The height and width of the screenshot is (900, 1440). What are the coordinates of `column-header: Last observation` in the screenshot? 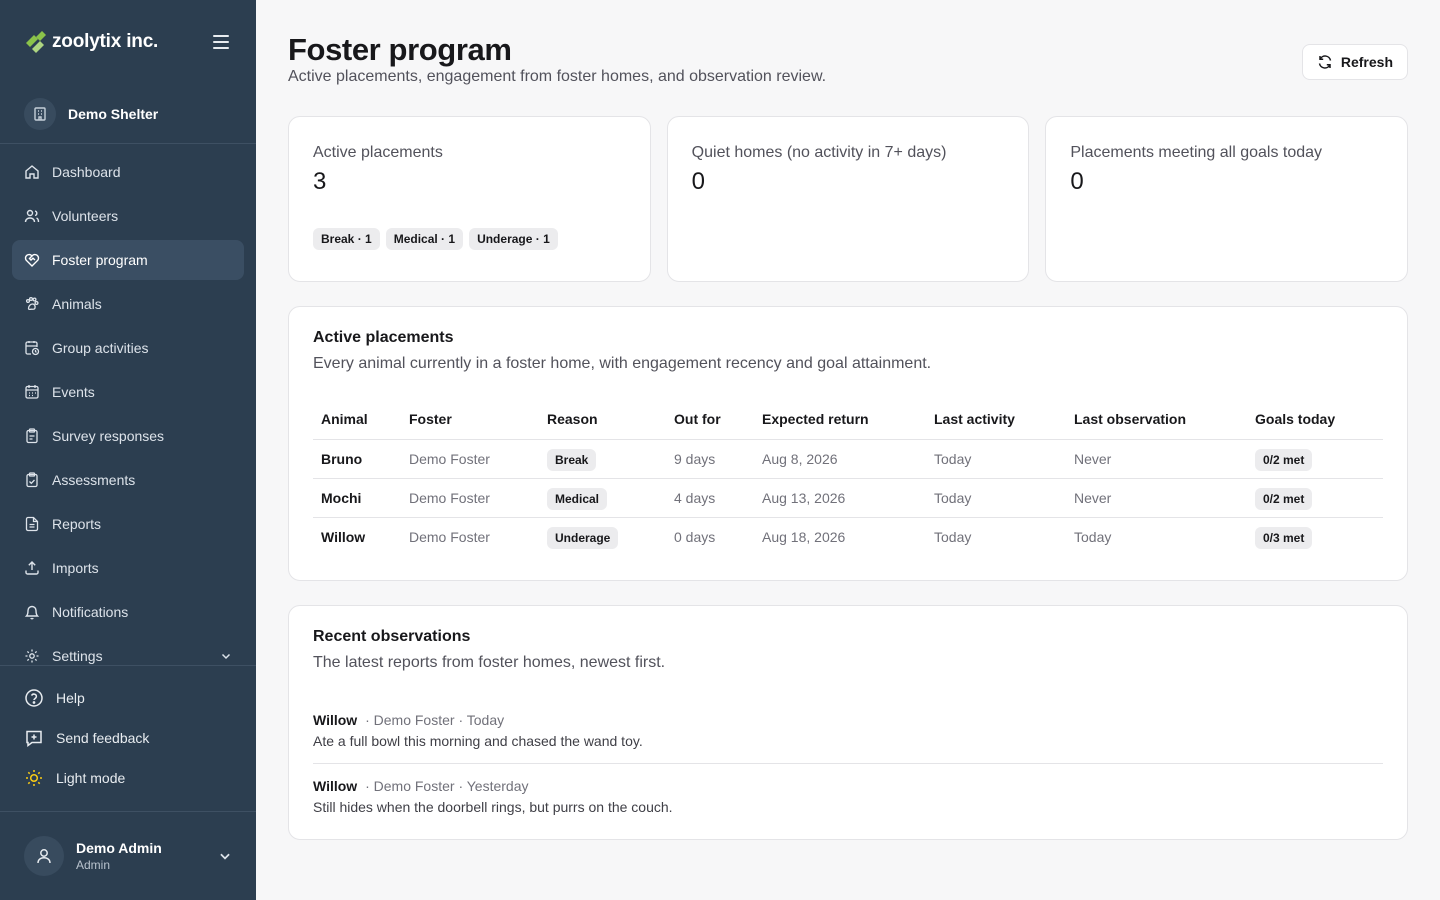 It's located at (1156, 419).